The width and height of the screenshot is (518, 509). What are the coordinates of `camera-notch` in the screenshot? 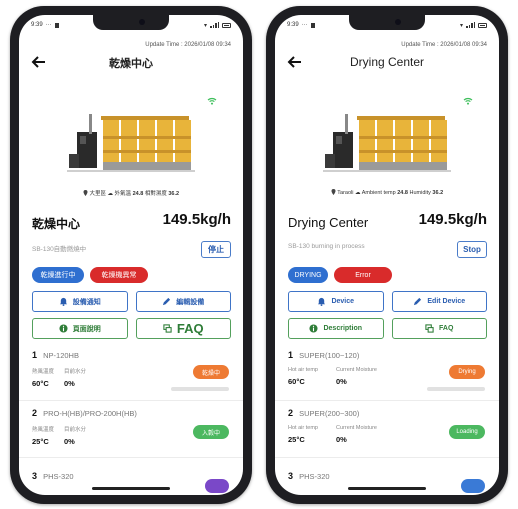 It's located at (387, 22).